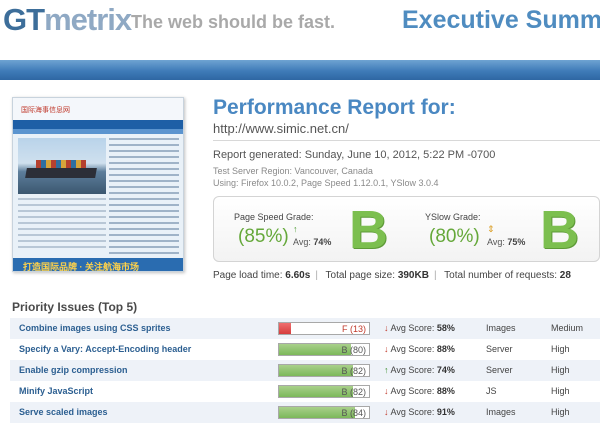 The width and height of the screenshot is (600, 432). What do you see at coordinates (56, 391) in the screenshot?
I see `issue-name: Minify JavaScript` at bounding box center [56, 391].